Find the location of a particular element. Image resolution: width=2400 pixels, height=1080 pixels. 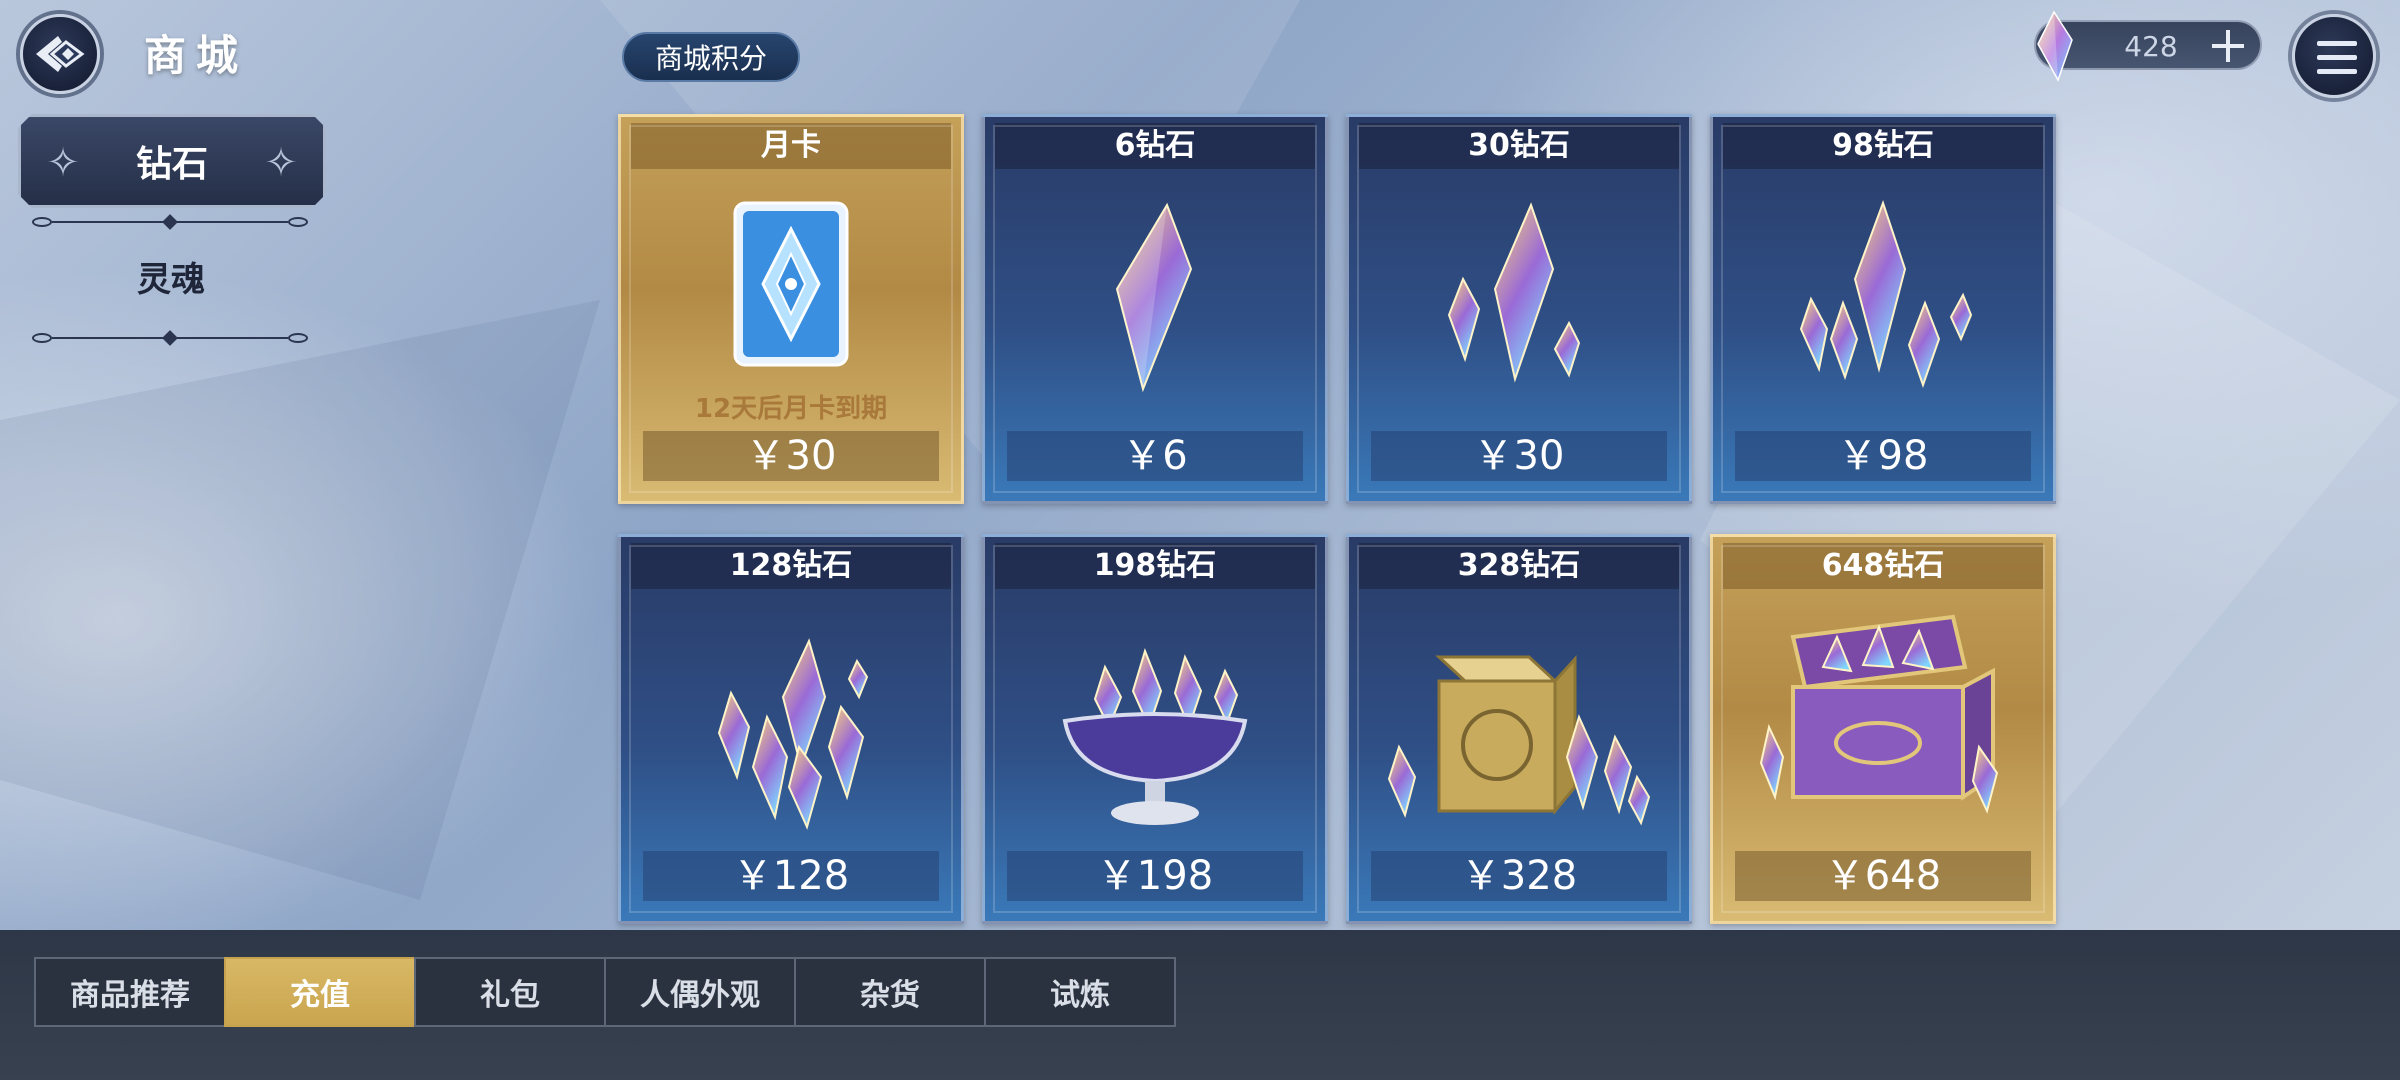

product-title: 6钻石 is located at coordinates (1155, 146).